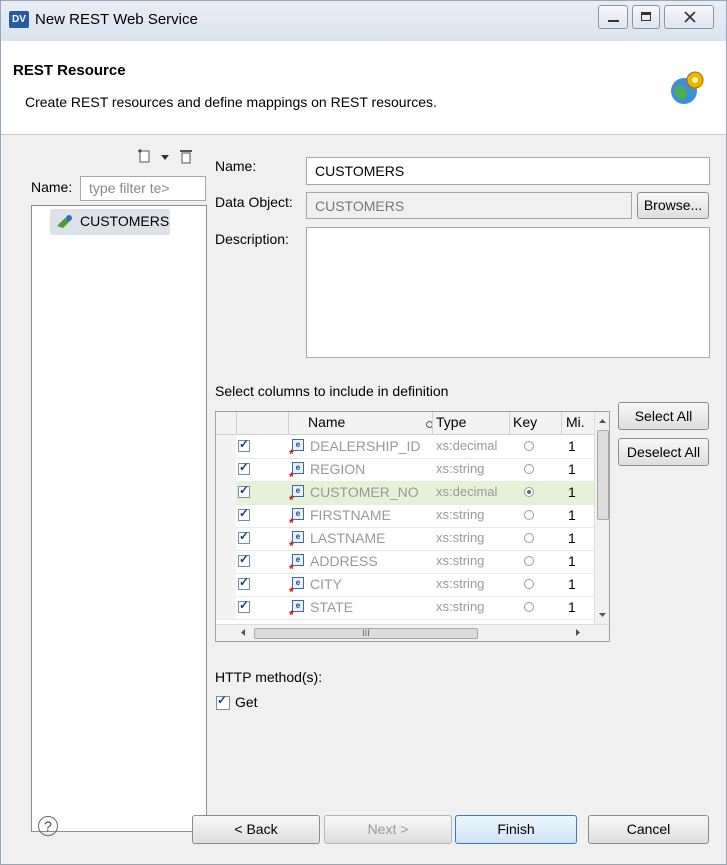  Describe the element at coordinates (243, 632) in the screenshot. I see `scroll-left-icon` at that location.